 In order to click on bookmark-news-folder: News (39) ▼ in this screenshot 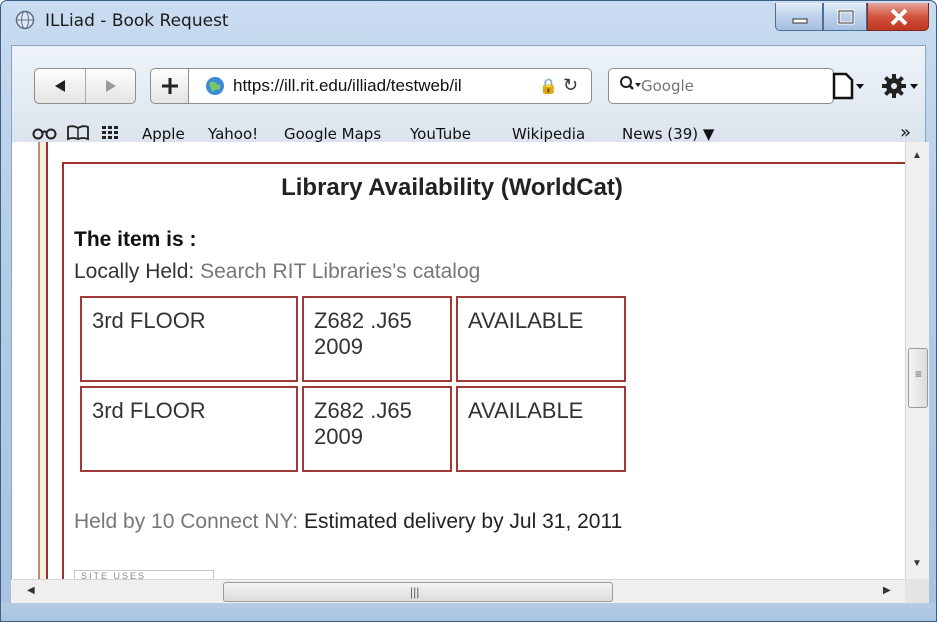, I will do `click(668, 134)`.